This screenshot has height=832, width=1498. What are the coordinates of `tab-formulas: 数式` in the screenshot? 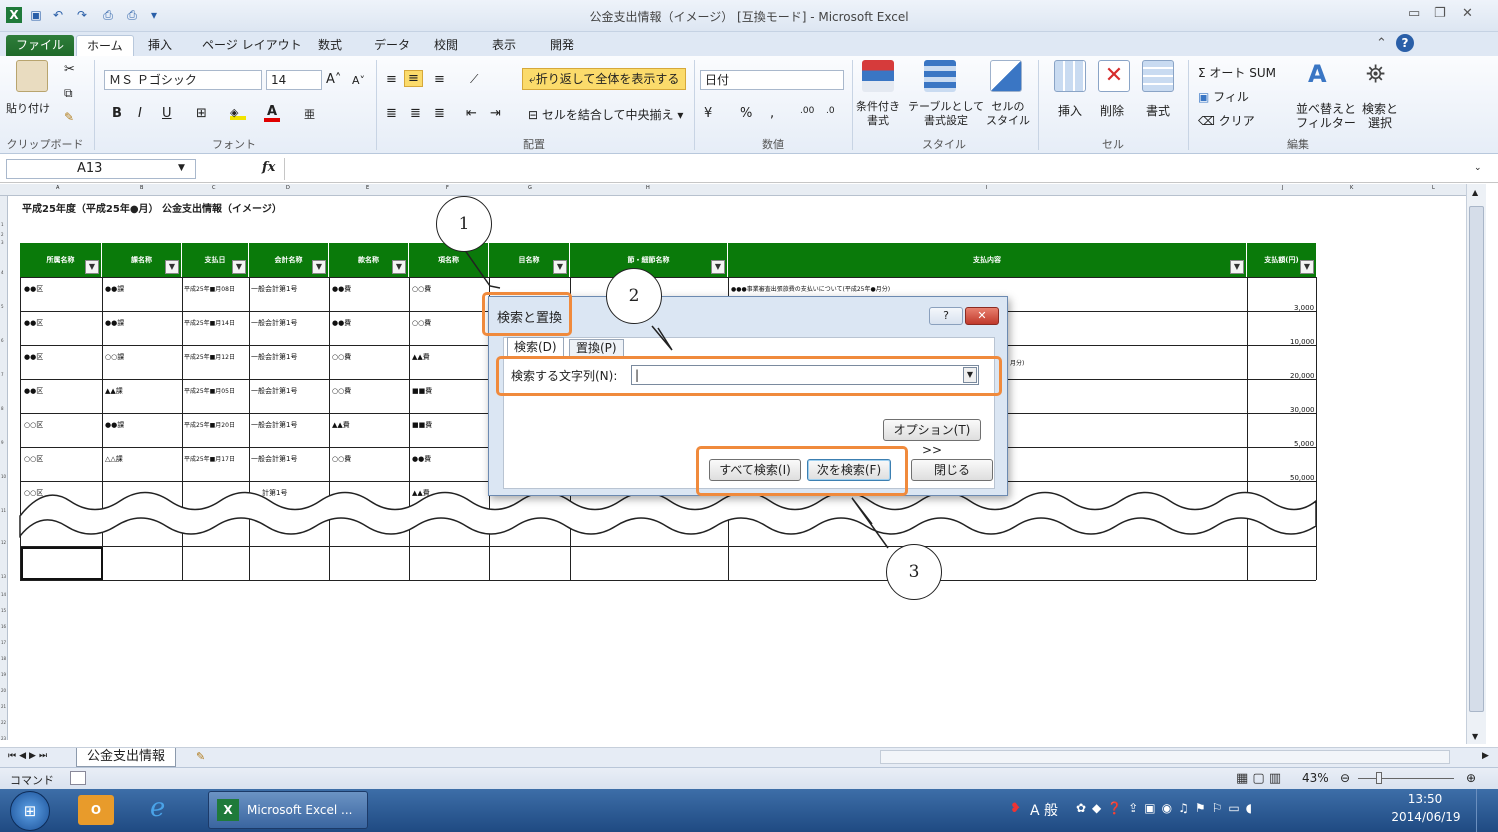 It's located at (330, 45).